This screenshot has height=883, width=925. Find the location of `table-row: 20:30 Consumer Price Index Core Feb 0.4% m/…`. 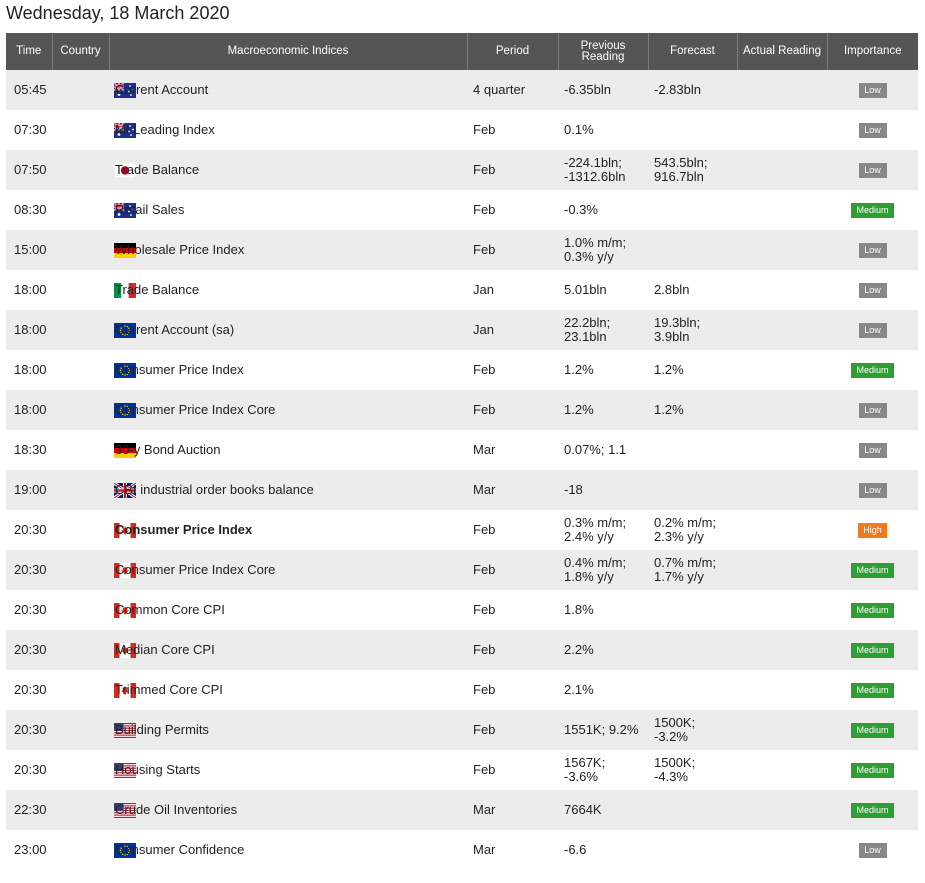

table-row: 20:30 Consumer Price Index Core Feb 0.4% m/… is located at coordinates (462, 570).